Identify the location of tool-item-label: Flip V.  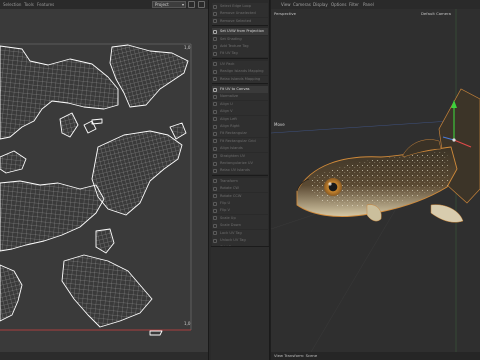
(225, 210).